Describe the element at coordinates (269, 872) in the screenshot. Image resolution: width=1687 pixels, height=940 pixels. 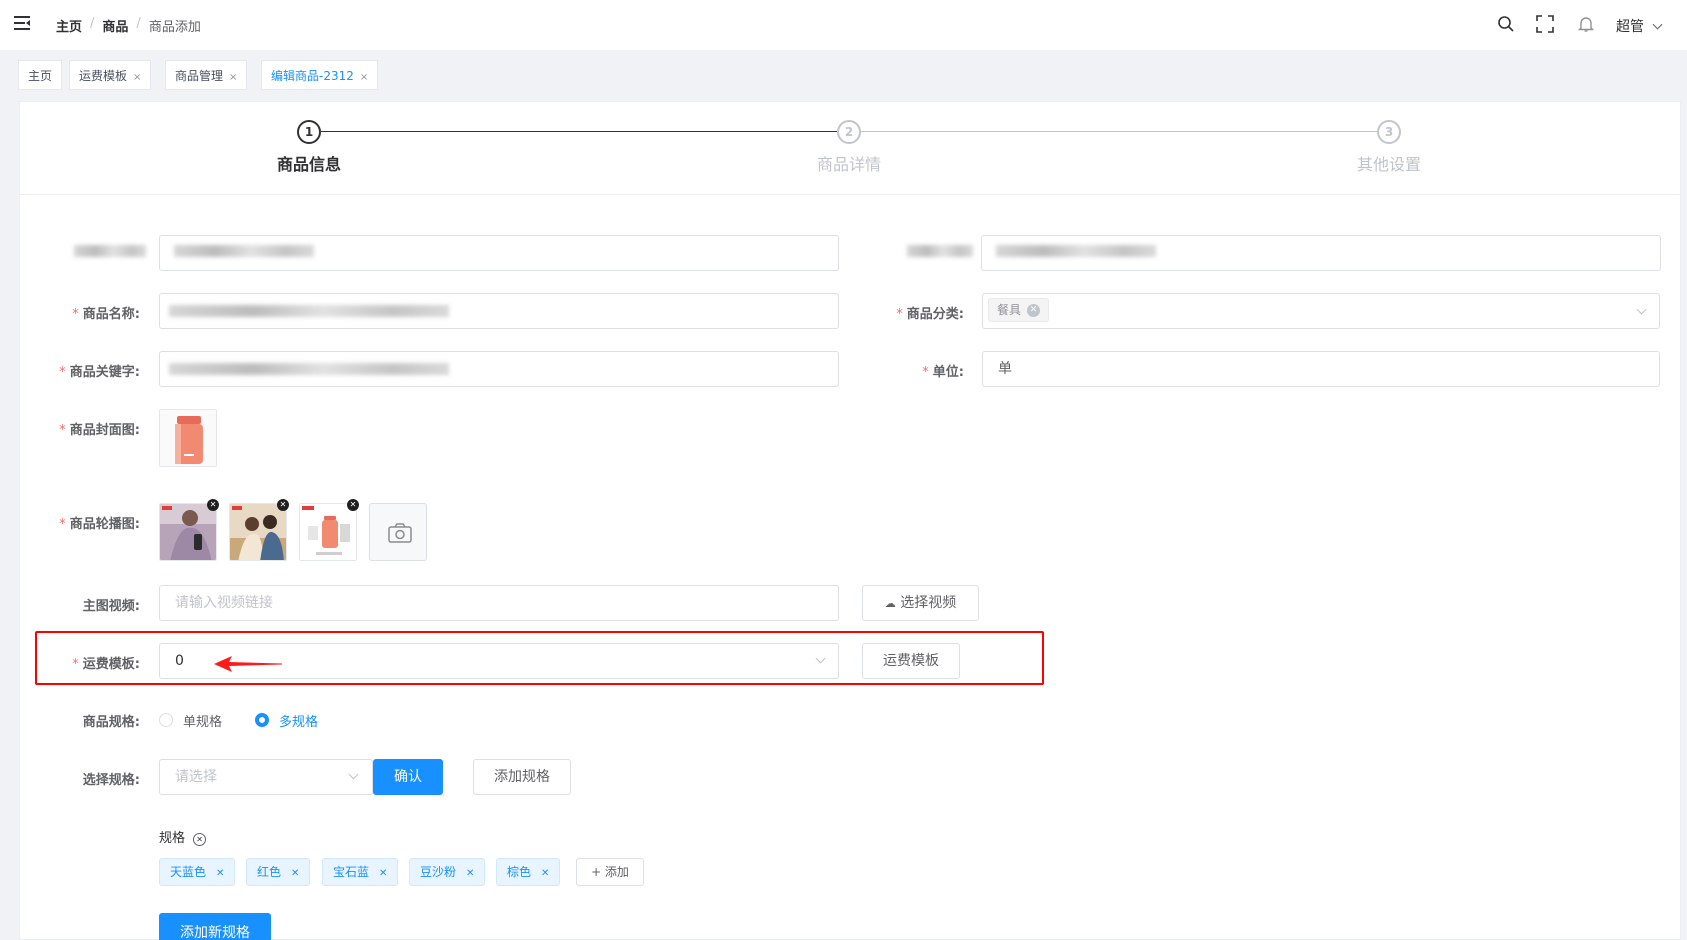
I see `spec-value-label: 红色` at that location.